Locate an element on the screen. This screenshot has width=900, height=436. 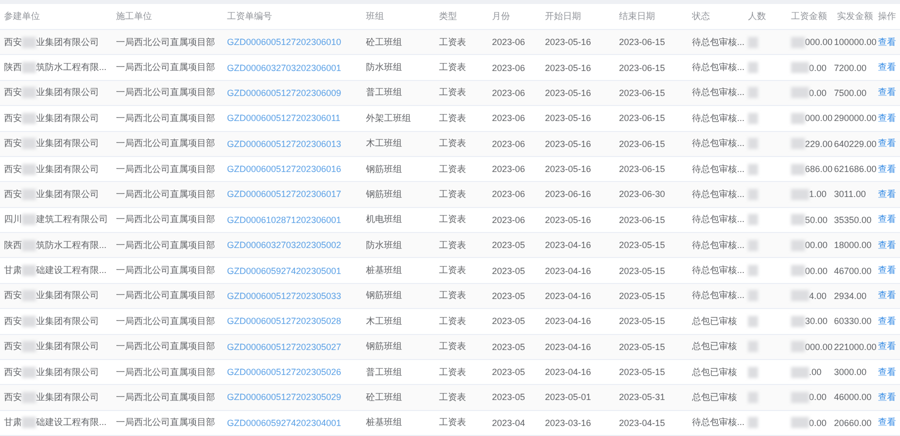
payroll-number-link: GZD0006005127202306011 is located at coordinates (283, 118).